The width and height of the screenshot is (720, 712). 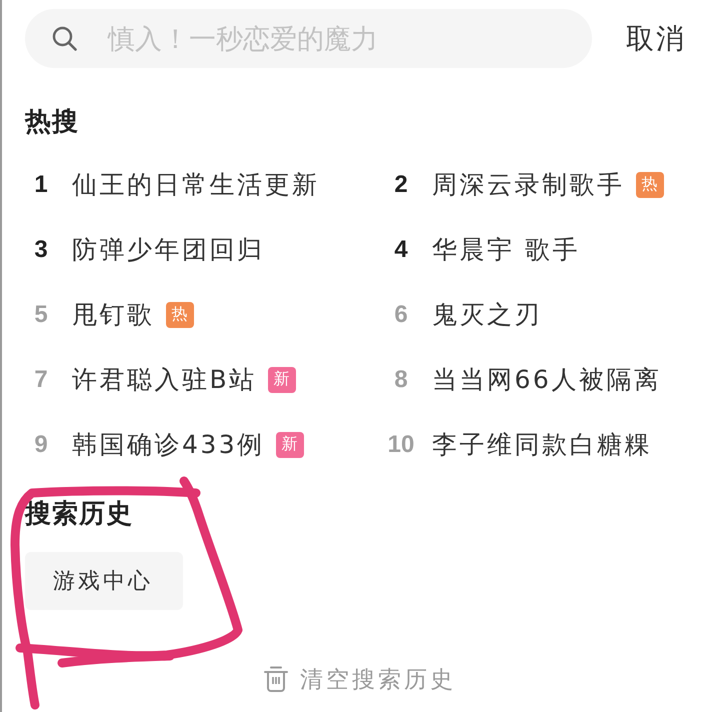 I want to click on trash-icon, so click(x=276, y=679).